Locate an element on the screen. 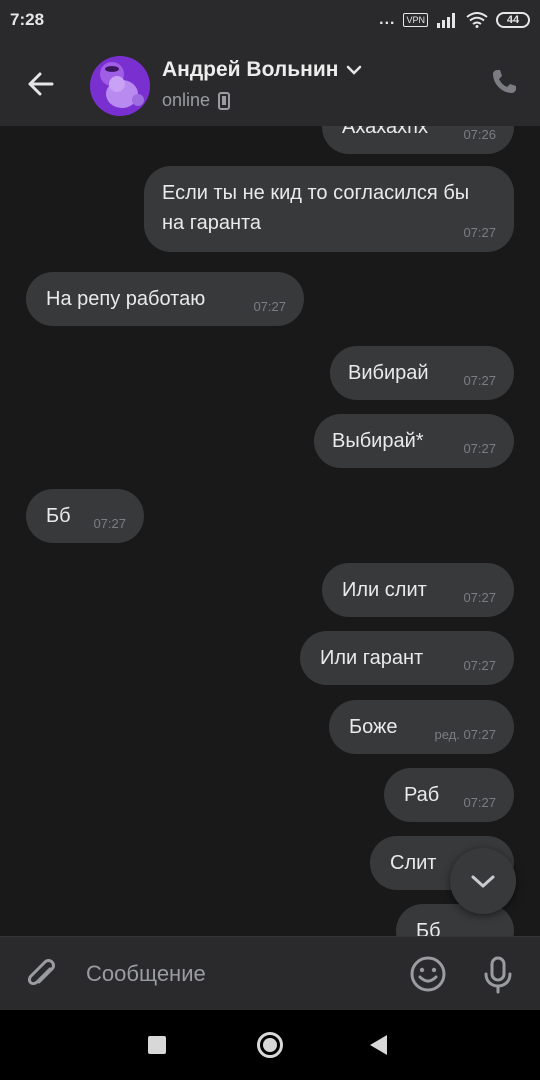 Image resolution: width=540 pixels, height=1080 pixels. message-bubble-outgoing: Выбирай* 07:27 is located at coordinates (414, 441).